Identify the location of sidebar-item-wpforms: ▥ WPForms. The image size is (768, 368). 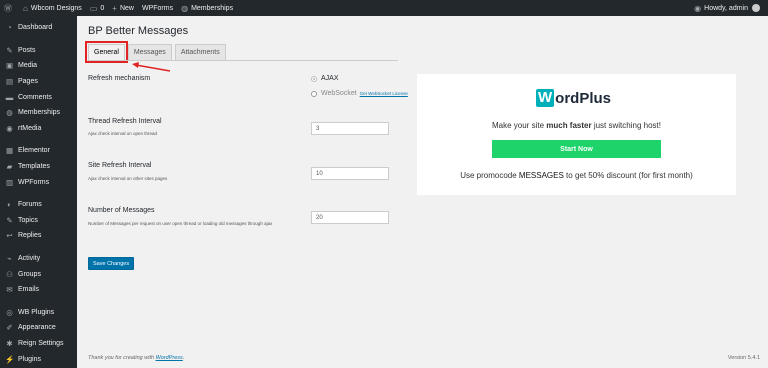
(38, 182).